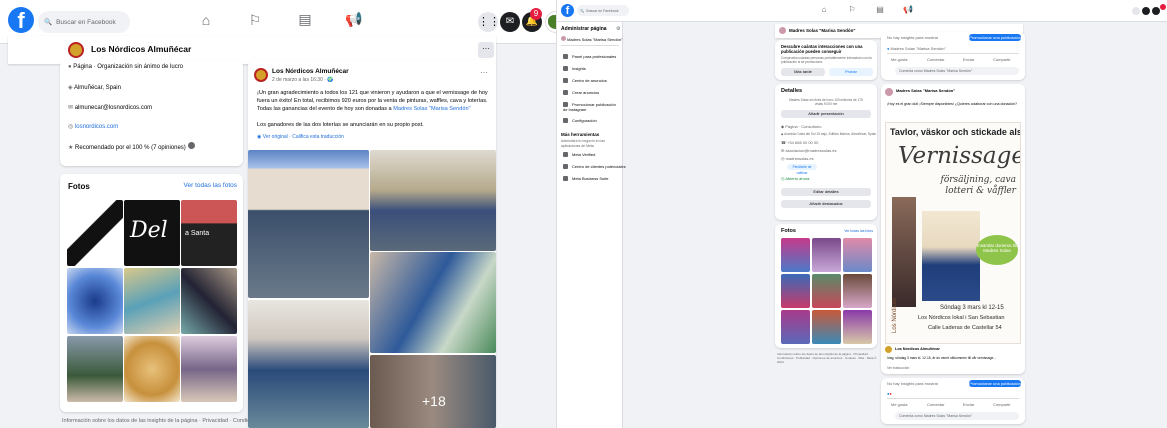  I want to click on admin-page-switcher: Madres Solas "Marisa Sendón", so click(591, 39).